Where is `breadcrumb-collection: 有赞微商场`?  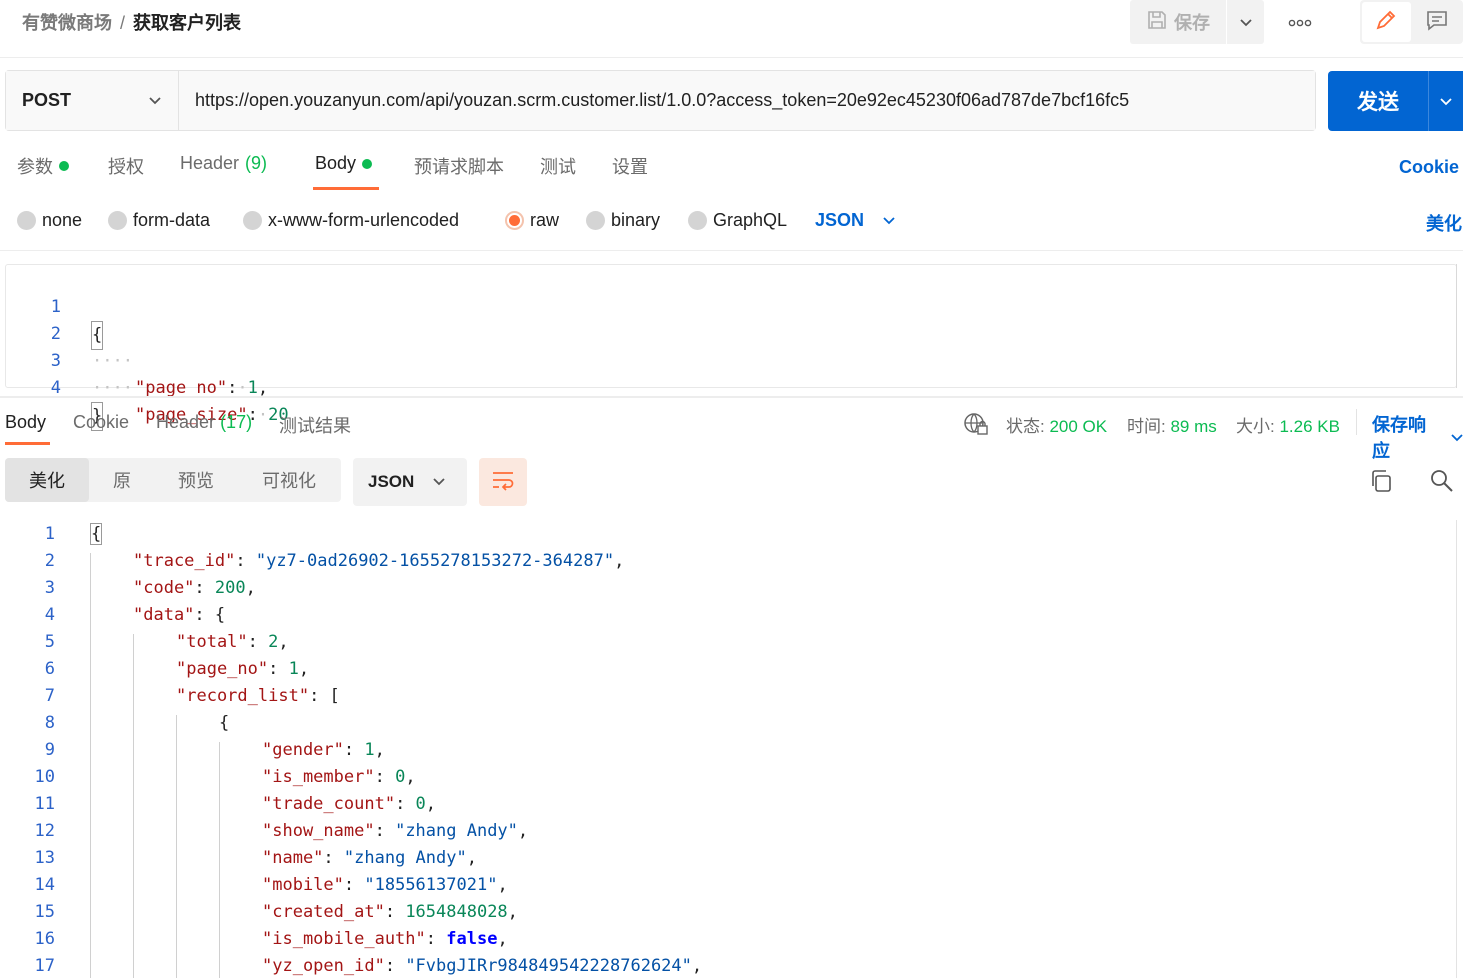 breadcrumb-collection: 有赞微商场 is located at coordinates (67, 23).